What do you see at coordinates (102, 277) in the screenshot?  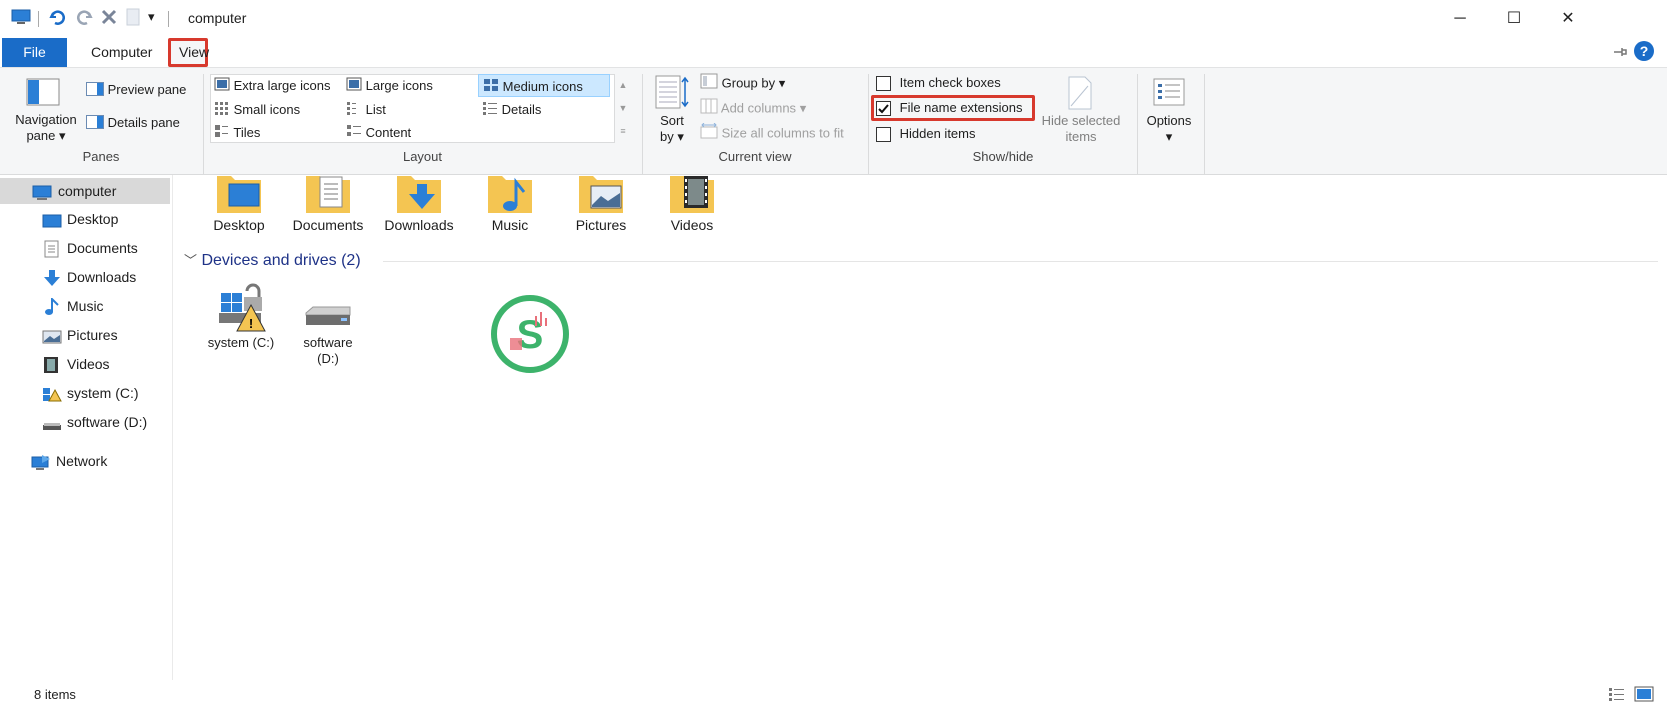 I see `nav-item-label: Downloads` at bounding box center [102, 277].